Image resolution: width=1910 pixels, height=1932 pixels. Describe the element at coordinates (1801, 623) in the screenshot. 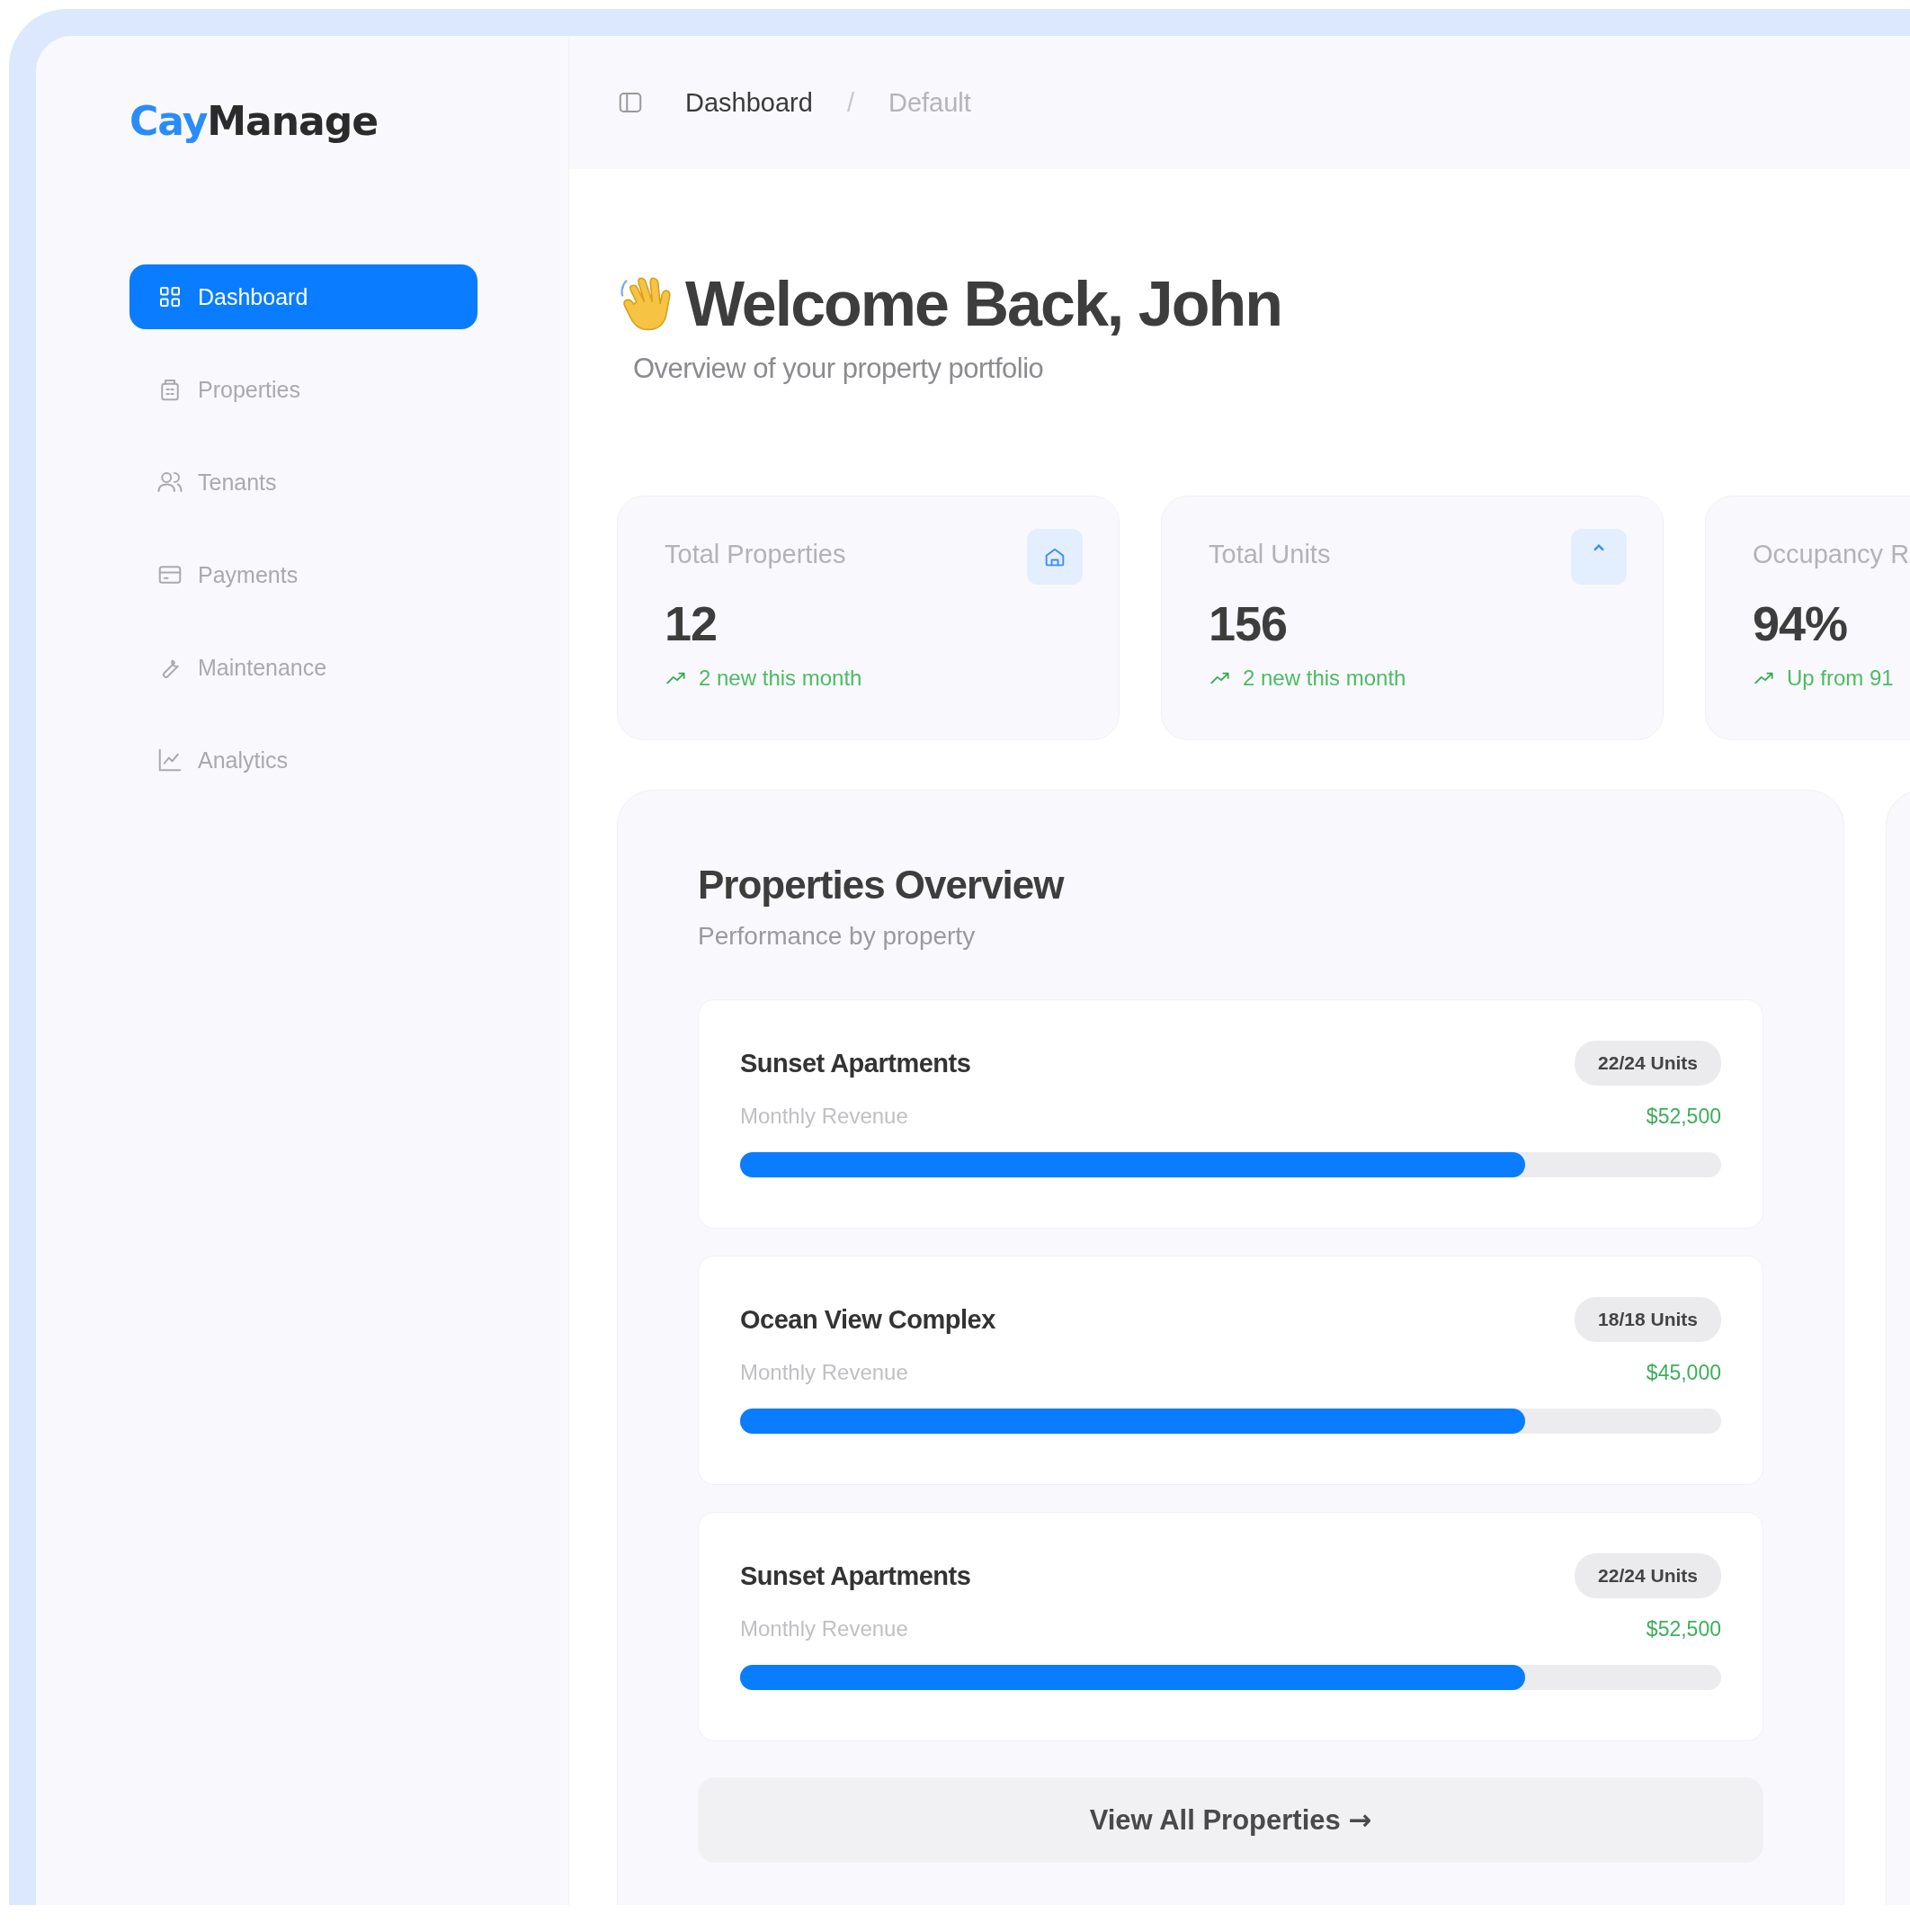

I see `stat-value: 94%` at that location.